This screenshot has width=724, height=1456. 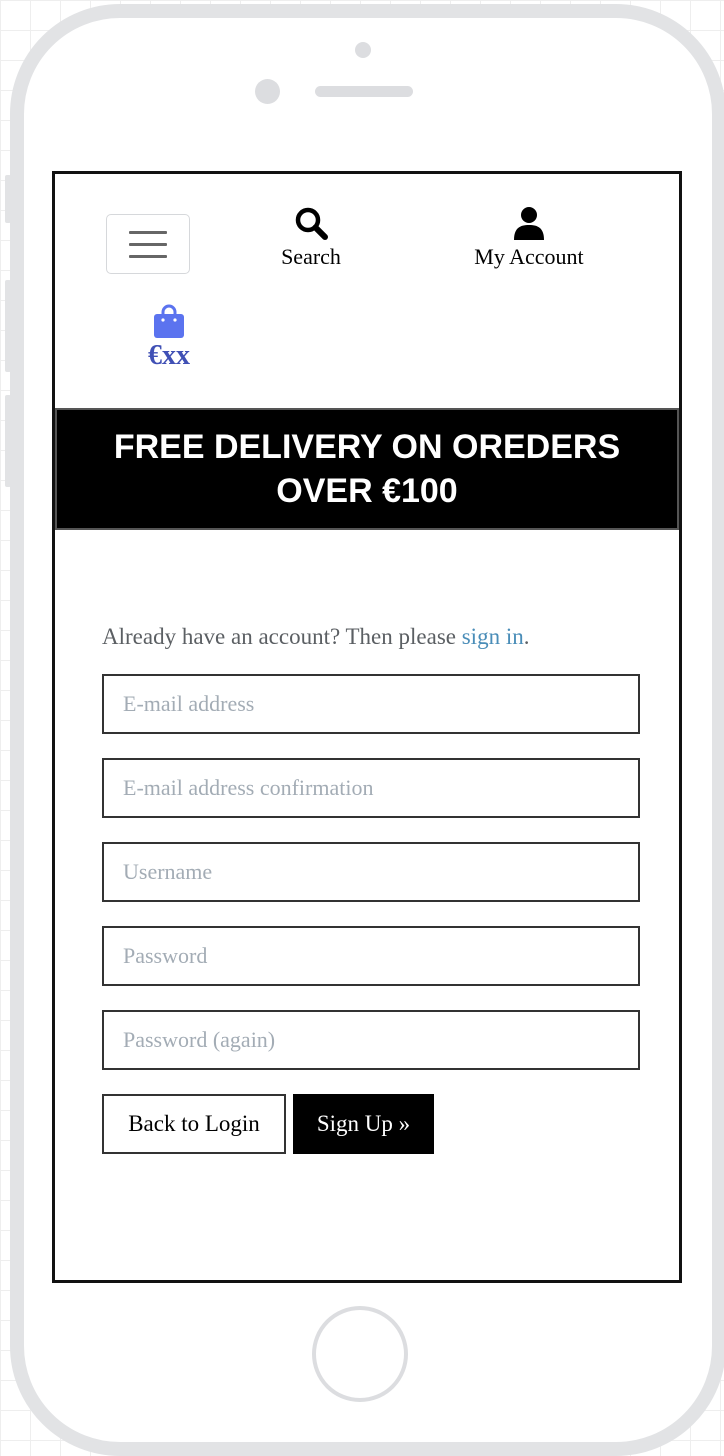 What do you see at coordinates (371, 956) in the screenshot?
I see `password-field` at bounding box center [371, 956].